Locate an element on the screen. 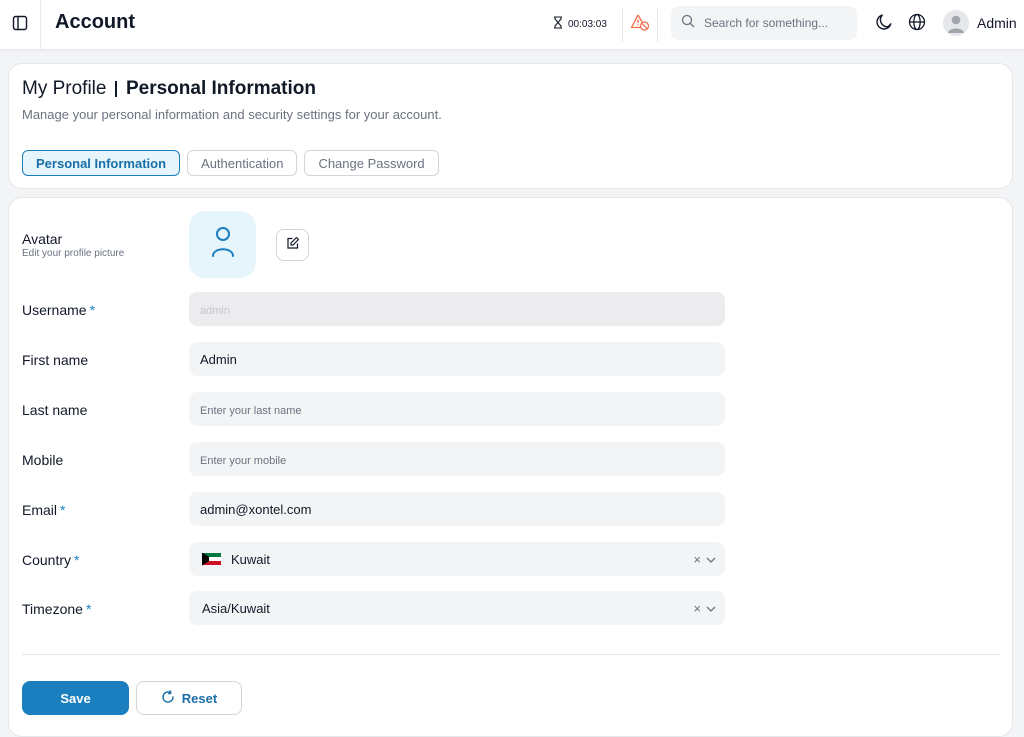 Image resolution: width=1024 pixels, height=737 pixels. language-button is located at coordinates (917, 24).